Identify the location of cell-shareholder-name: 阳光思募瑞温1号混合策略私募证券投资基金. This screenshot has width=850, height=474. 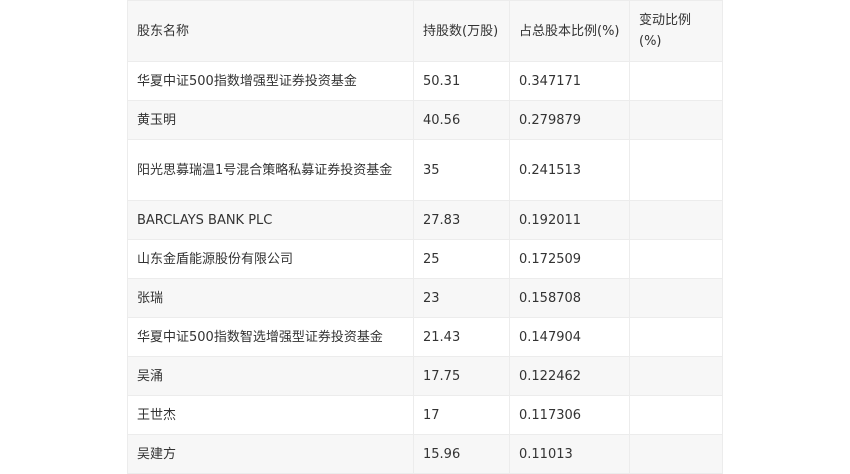
(270, 170).